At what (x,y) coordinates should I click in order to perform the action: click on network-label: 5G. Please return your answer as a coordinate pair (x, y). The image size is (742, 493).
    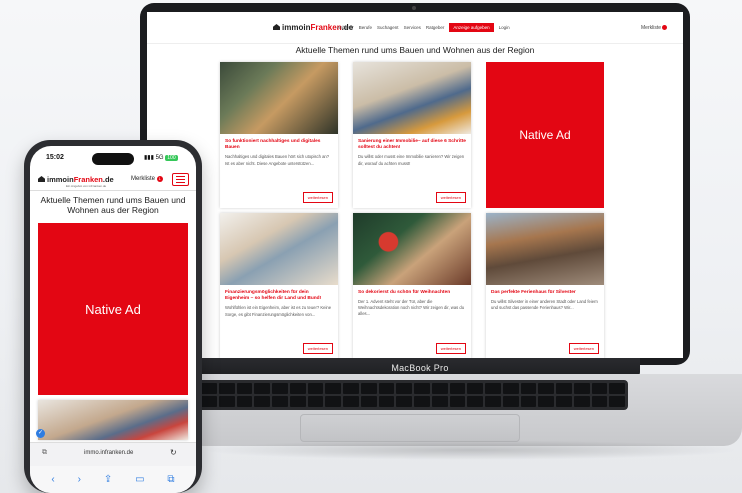
    Looking at the image, I should click on (159, 158).